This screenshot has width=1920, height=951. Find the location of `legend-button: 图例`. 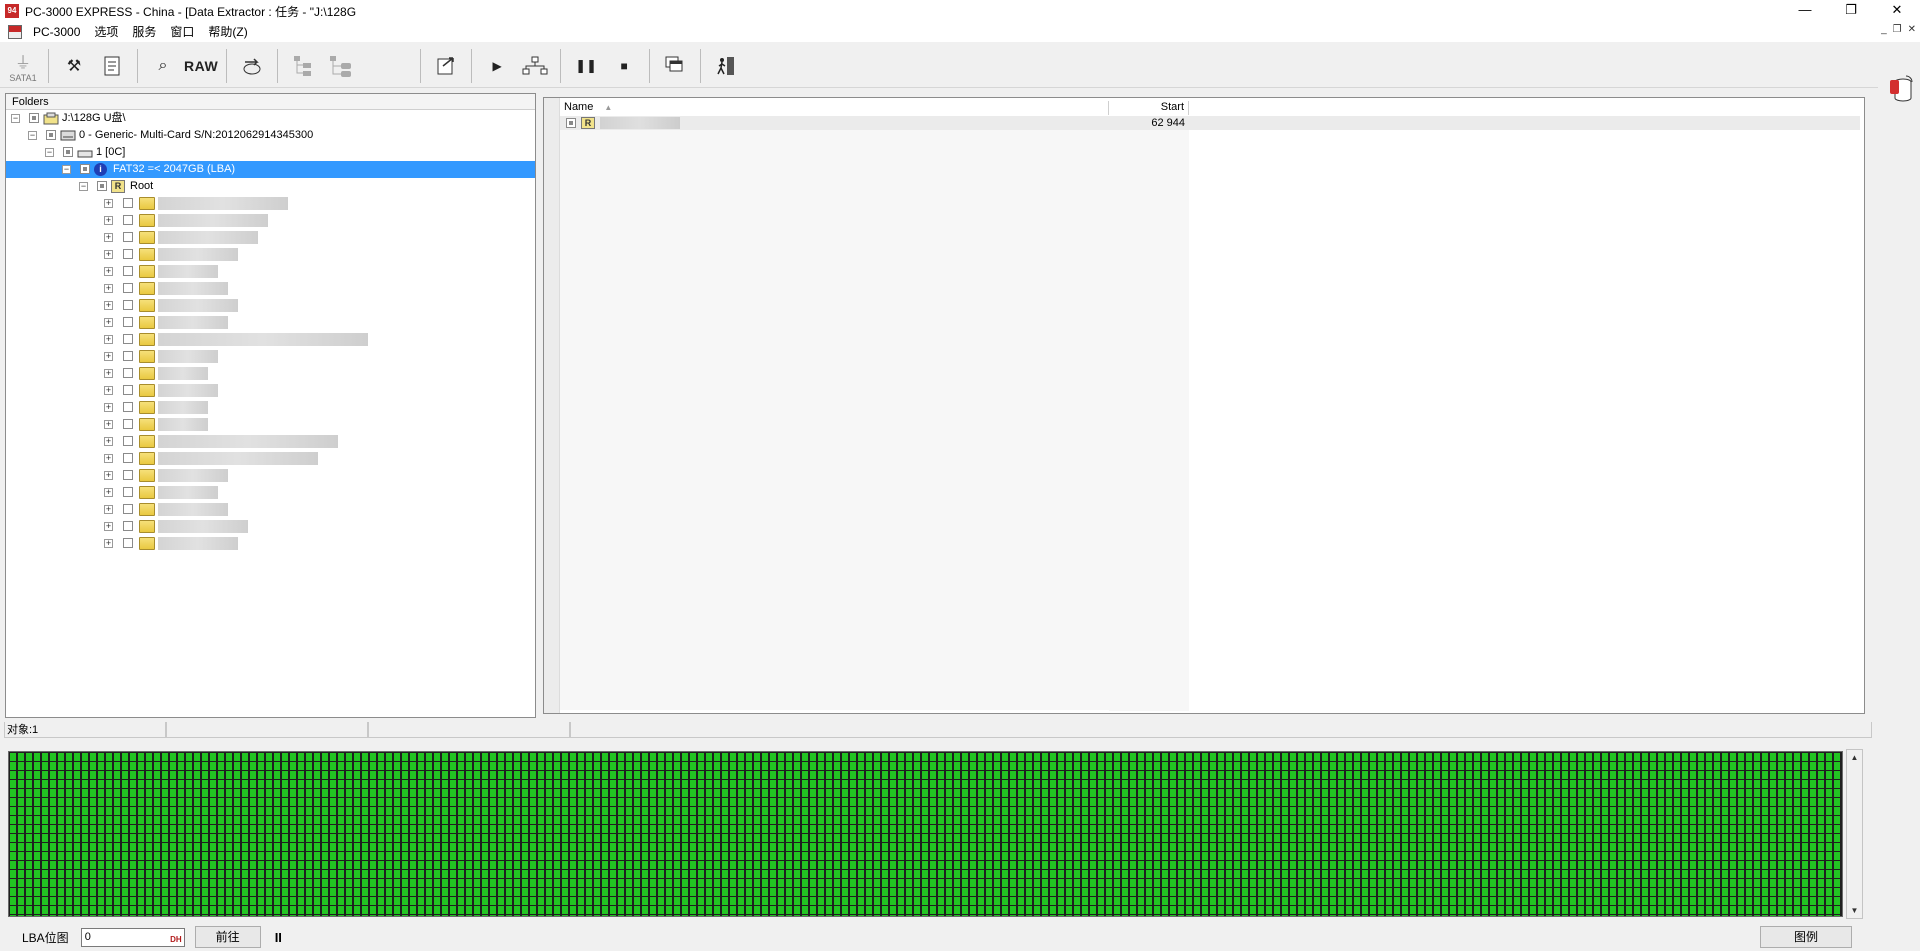

legend-button: 图例 is located at coordinates (1806, 937).